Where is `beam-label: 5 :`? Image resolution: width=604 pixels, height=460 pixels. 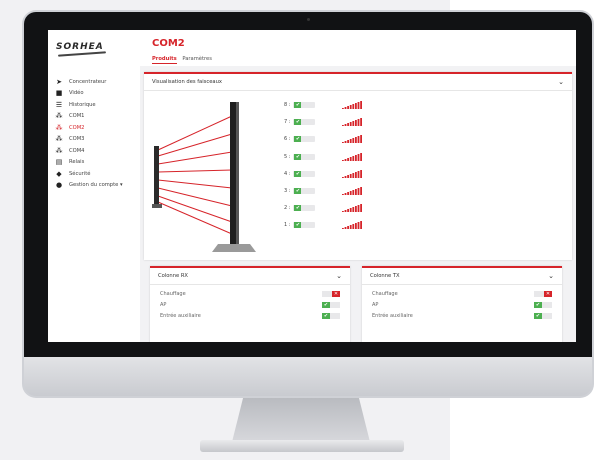
beam-label: 5 : is located at coordinates (287, 156).